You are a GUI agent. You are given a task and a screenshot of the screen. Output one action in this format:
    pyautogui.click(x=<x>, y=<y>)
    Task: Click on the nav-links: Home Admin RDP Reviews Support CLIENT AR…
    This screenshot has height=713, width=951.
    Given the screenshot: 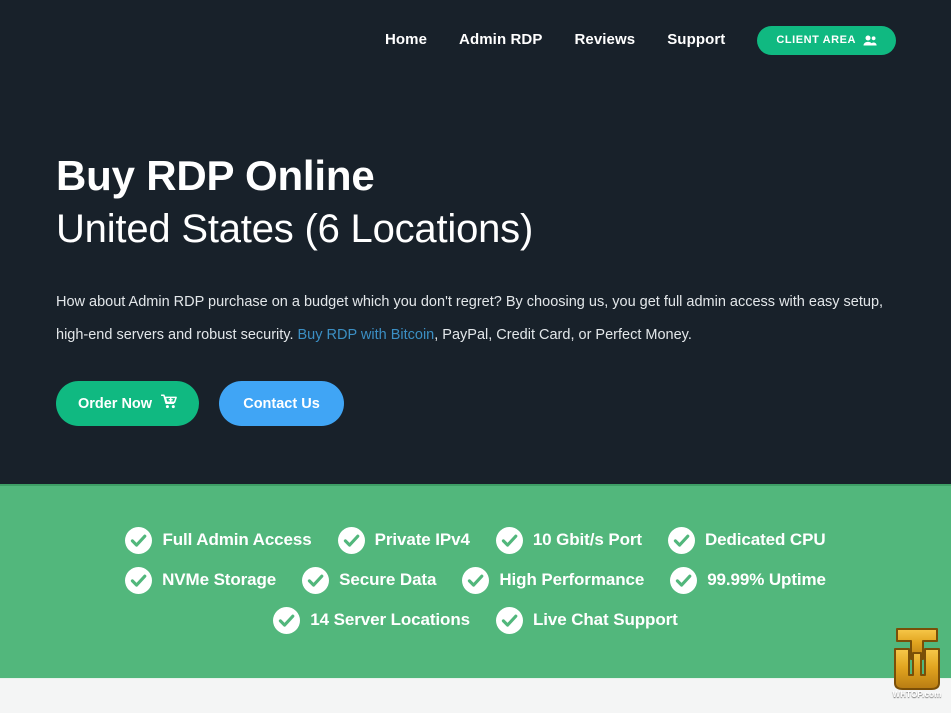 What is the action you would take?
    pyautogui.click(x=632, y=40)
    